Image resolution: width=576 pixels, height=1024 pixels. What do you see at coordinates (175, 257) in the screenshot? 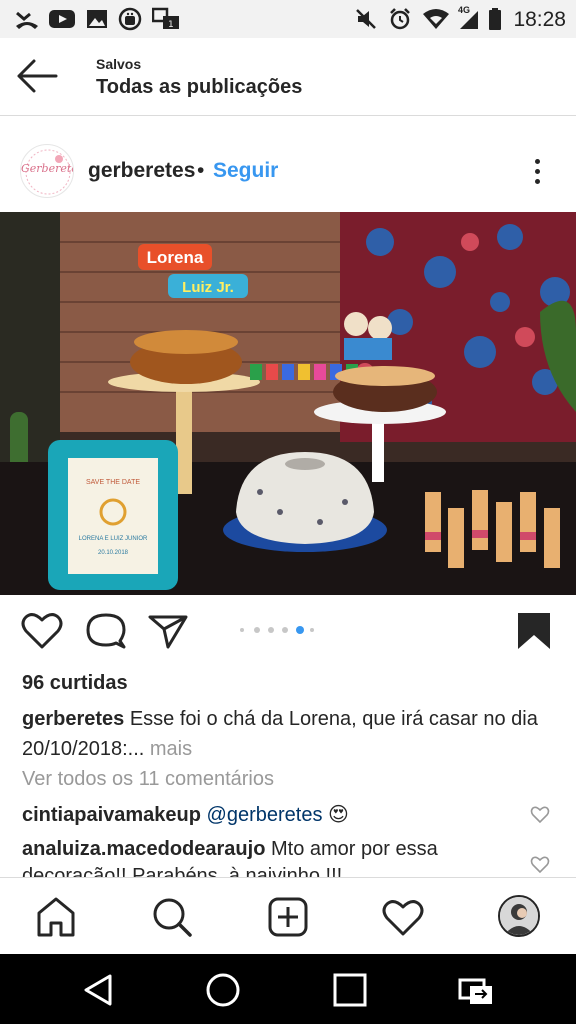
I see `topper-bride-name: Lorena` at bounding box center [175, 257].